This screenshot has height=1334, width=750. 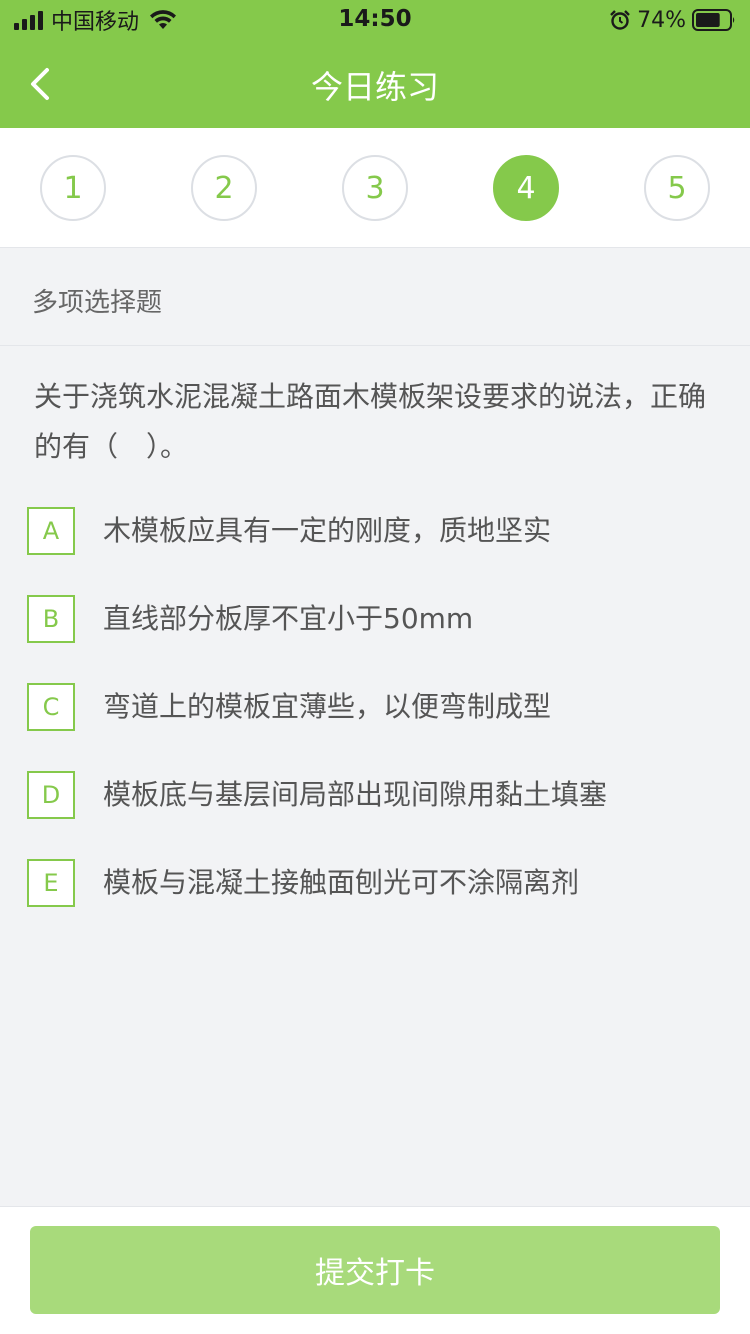 What do you see at coordinates (355, 795) in the screenshot?
I see `option-text: 模板底与基层间局部出现间隙用黏土填塞` at bounding box center [355, 795].